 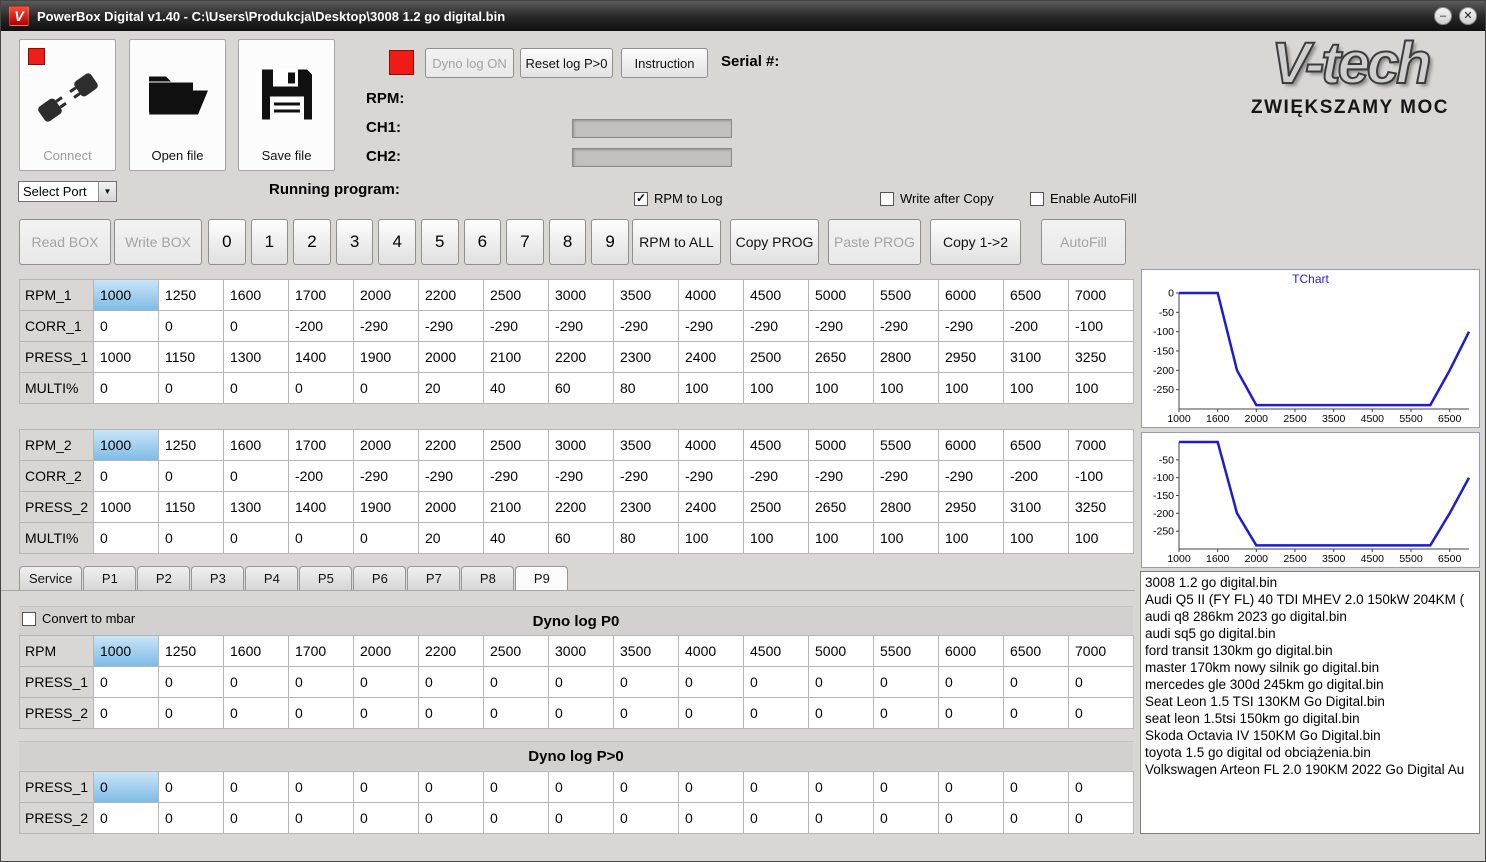 What do you see at coordinates (1310, 582) in the screenshot?
I see `file-list-item: 3008 1.2 go digital.bin` at bounding box center [1310, 582].